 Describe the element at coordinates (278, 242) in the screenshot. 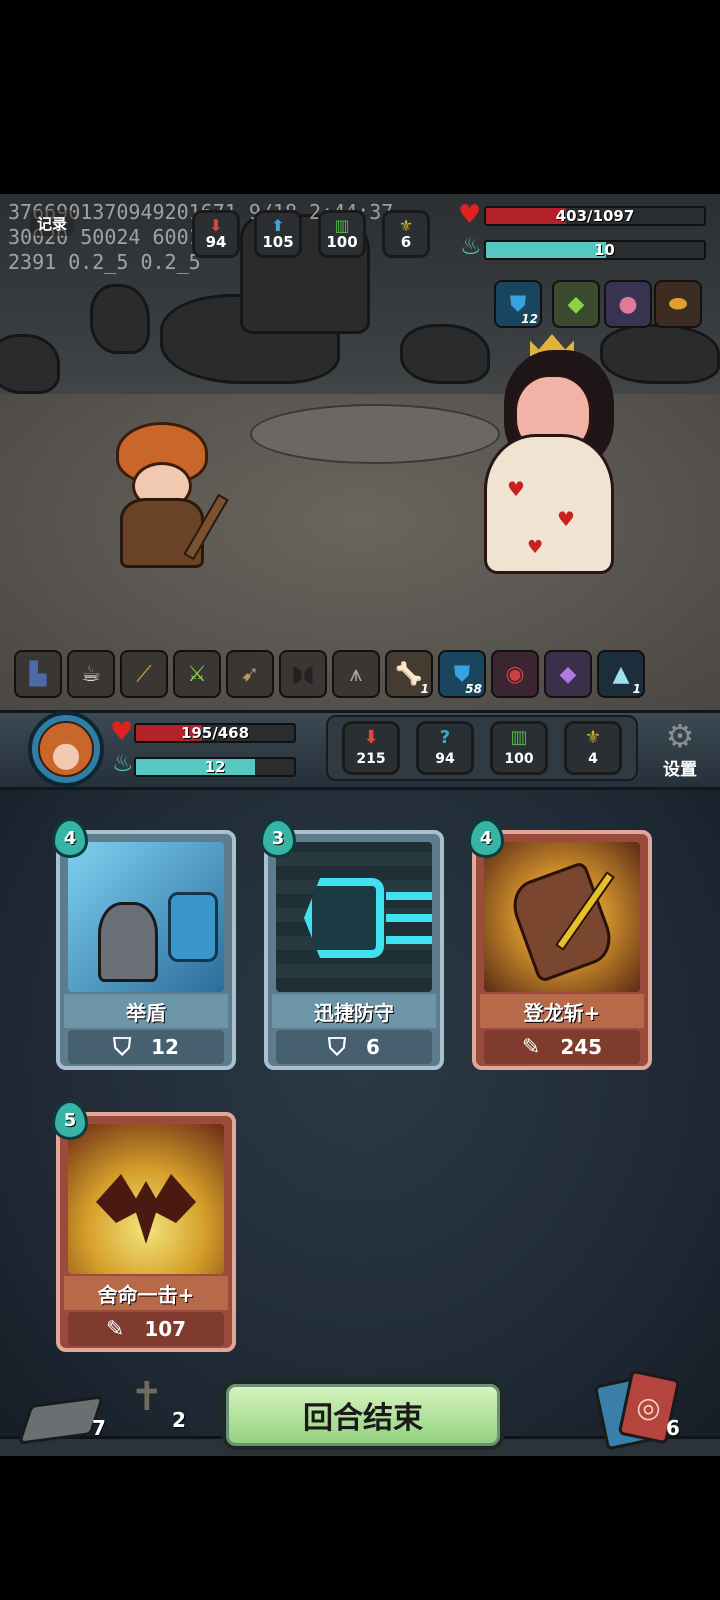

I see `enemy-speed-value: 105` at that location.